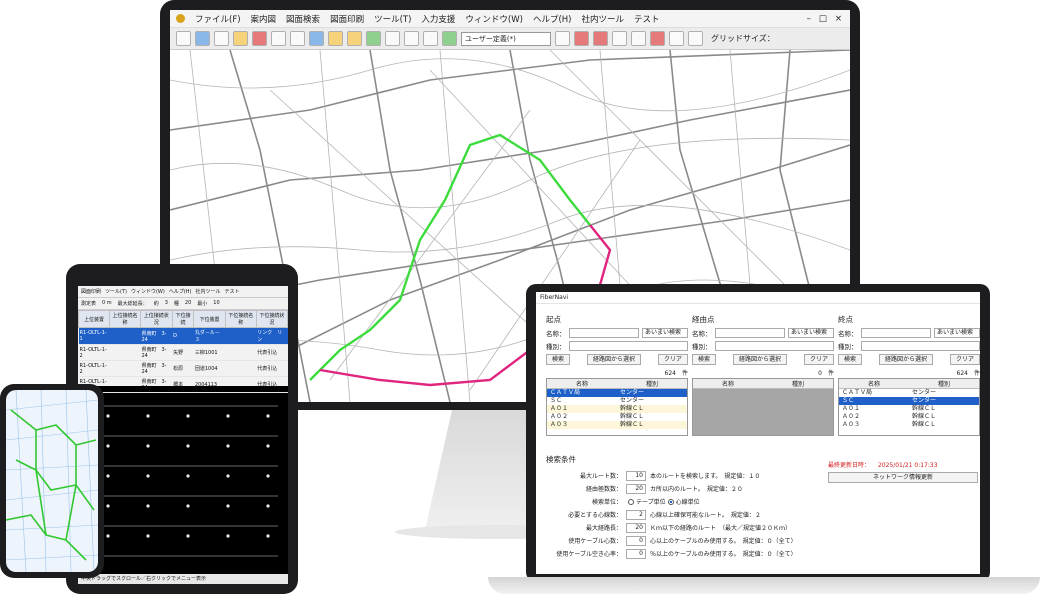  Describe the element at coordinates (552, 19) in the screenshot. I see `menu-help: ヘルプ(H)` at that location.